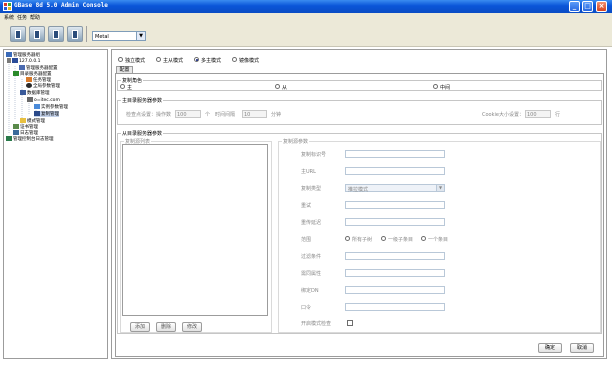 The image size is (612, 374). What do you see at coordinates (249, 61) in the screenshot?
I see `mode-label-mirror: 镜像模式` at bounding box center [249, 61].